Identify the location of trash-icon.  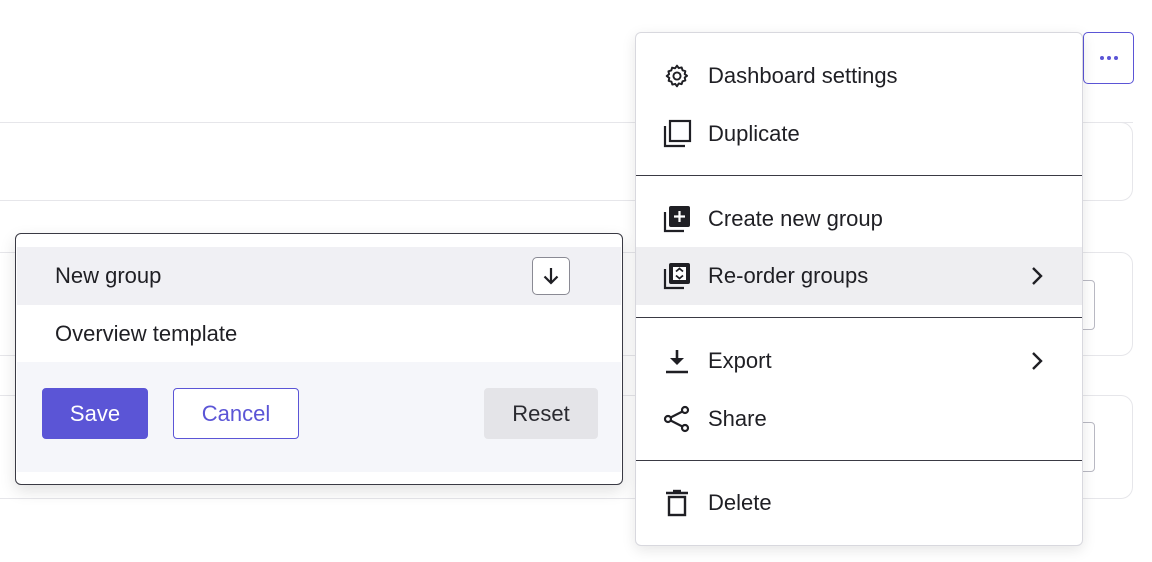
(677, 503).